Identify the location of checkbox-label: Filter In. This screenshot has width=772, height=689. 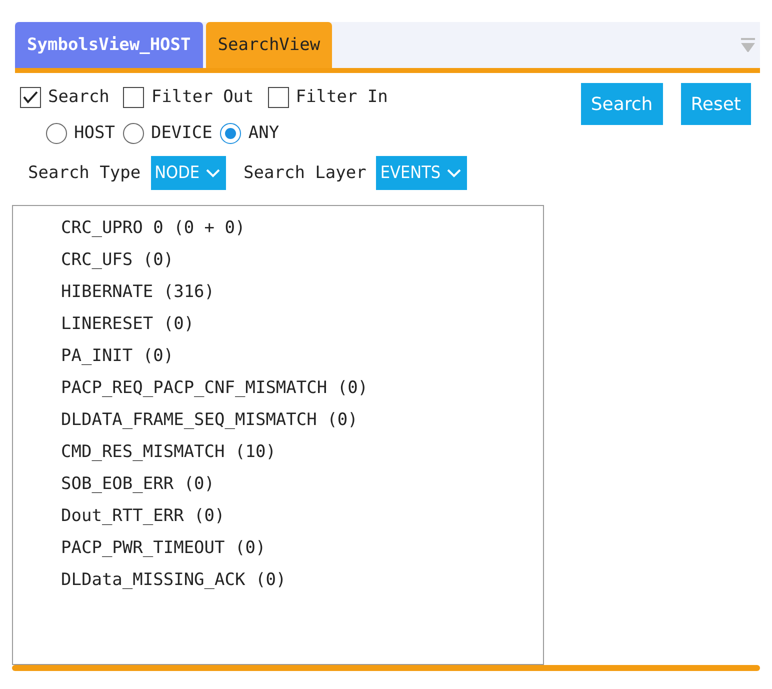
(342, 97).